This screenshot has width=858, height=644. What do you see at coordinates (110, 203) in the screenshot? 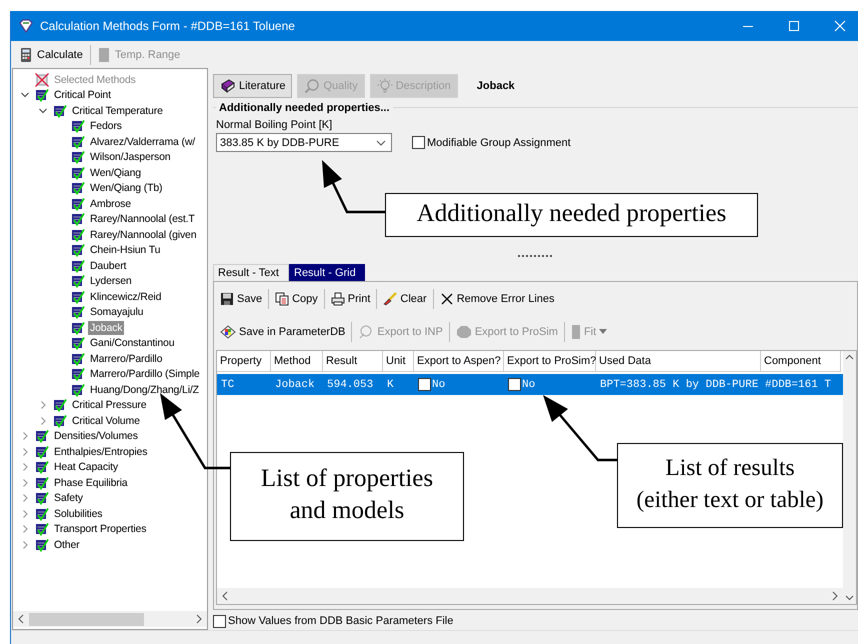
I see `tree-item: Ambrose` at bounding box center [110, 203].